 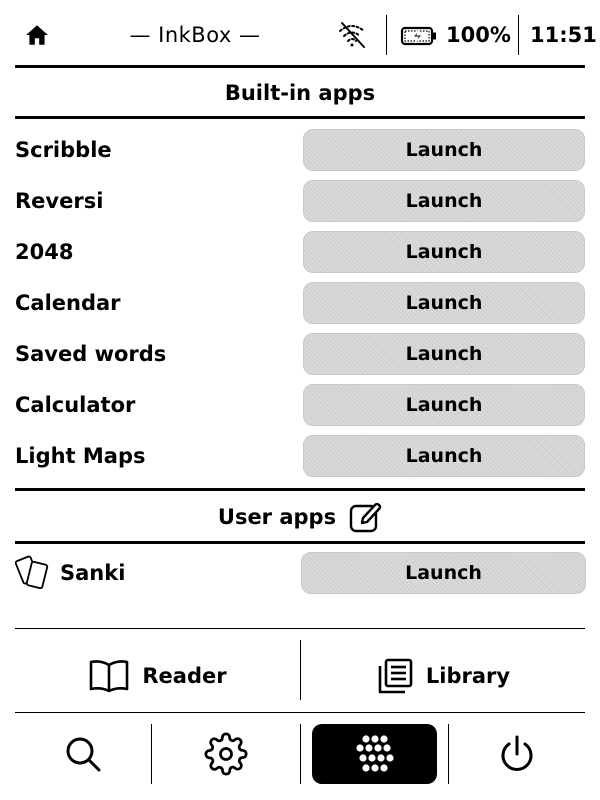 I want to click on list-item: Reversi Launch, so click(x=300, y=201).